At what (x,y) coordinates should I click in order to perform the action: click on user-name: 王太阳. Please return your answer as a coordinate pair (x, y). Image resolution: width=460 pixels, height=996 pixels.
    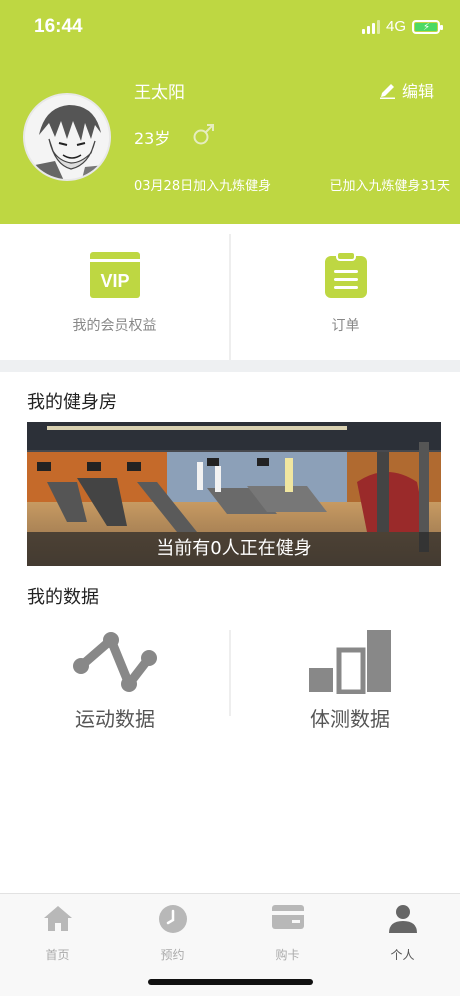
    Looking at the image, I should click on (159, 93).